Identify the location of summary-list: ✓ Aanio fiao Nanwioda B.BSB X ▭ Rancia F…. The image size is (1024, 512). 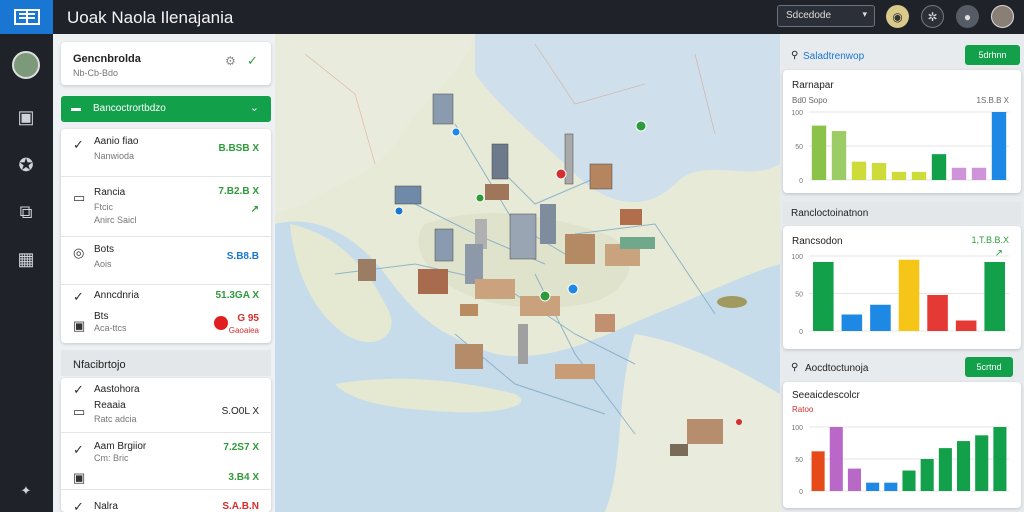
(166, 236).